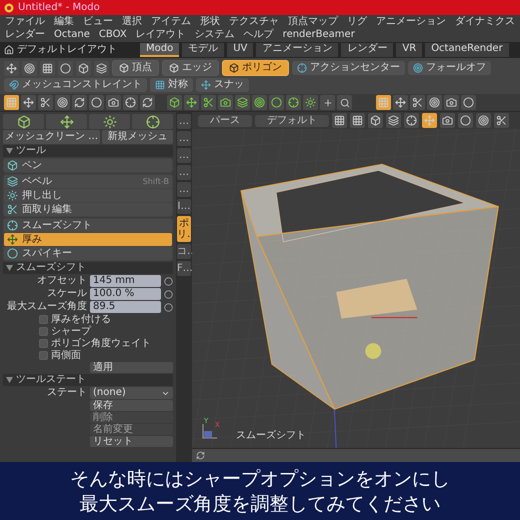  I want to click on mode-button: ポリゴン, so click(255, 68).